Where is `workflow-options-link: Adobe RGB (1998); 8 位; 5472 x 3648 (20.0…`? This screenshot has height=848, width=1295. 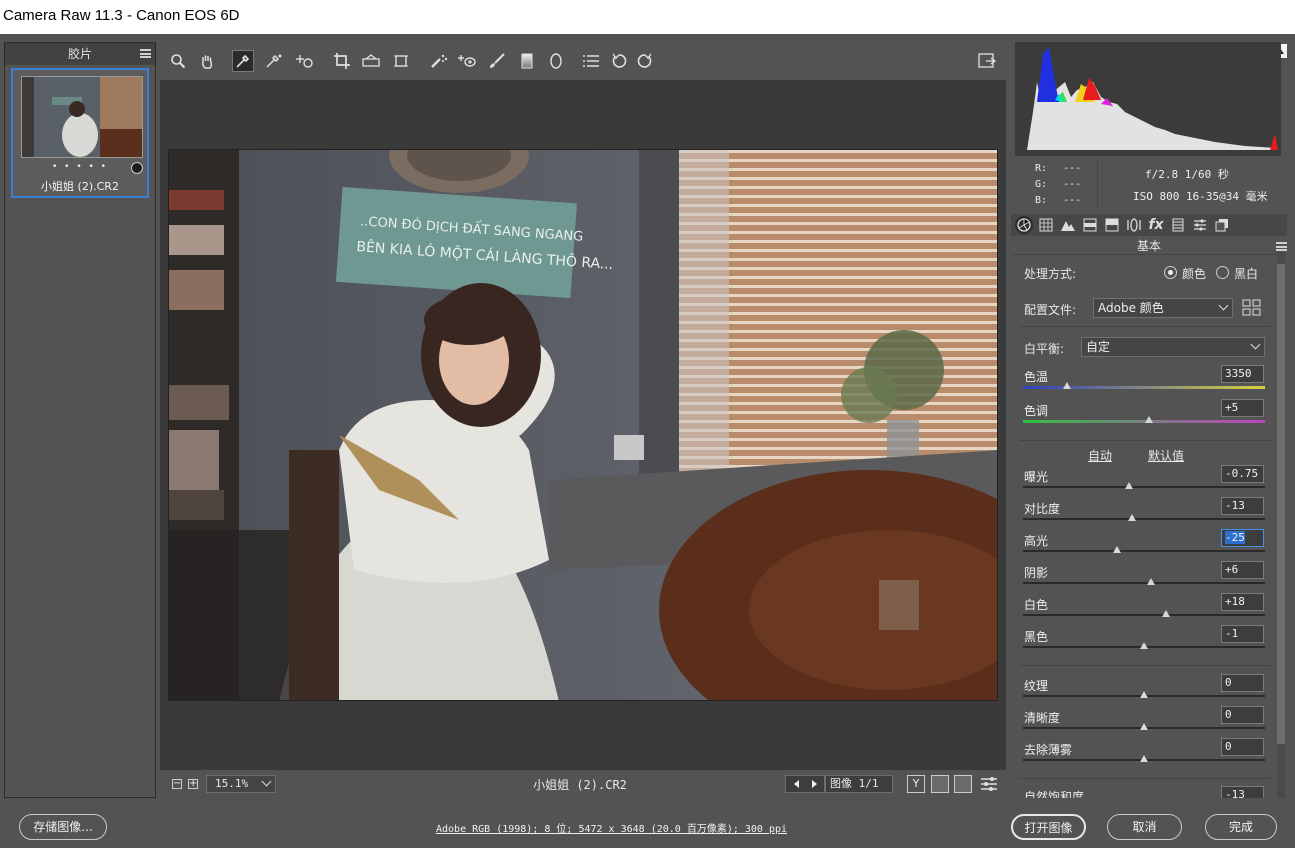 workflow-options-link: Adobe RGB (1998); 8 位; 5472 x 3648 (20.0… is located at coordinates (611, 827).